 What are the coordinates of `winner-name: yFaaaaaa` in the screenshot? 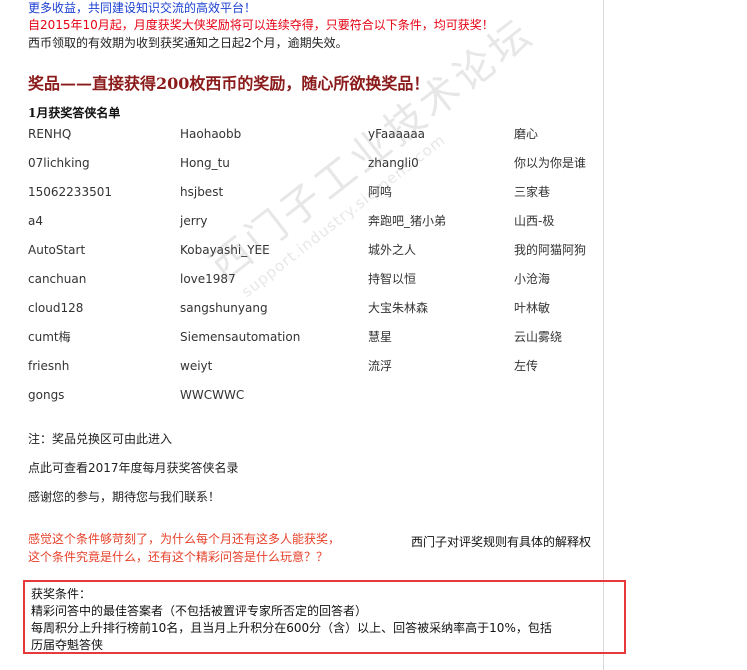 It's located at (397, 134).